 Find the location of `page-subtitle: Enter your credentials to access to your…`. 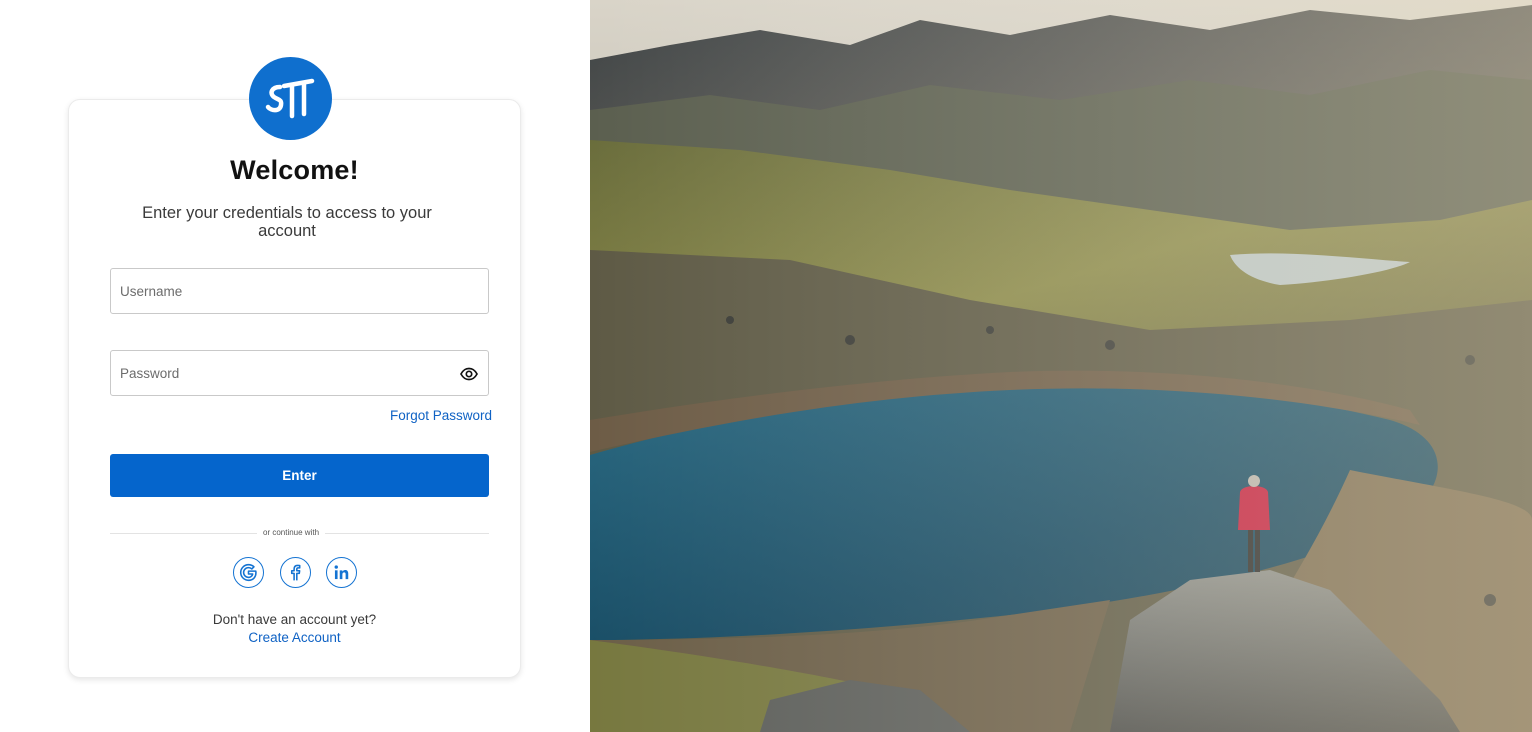

page-subtitle: Enter your credentials to access to your… is located at coordinates (287, 222).